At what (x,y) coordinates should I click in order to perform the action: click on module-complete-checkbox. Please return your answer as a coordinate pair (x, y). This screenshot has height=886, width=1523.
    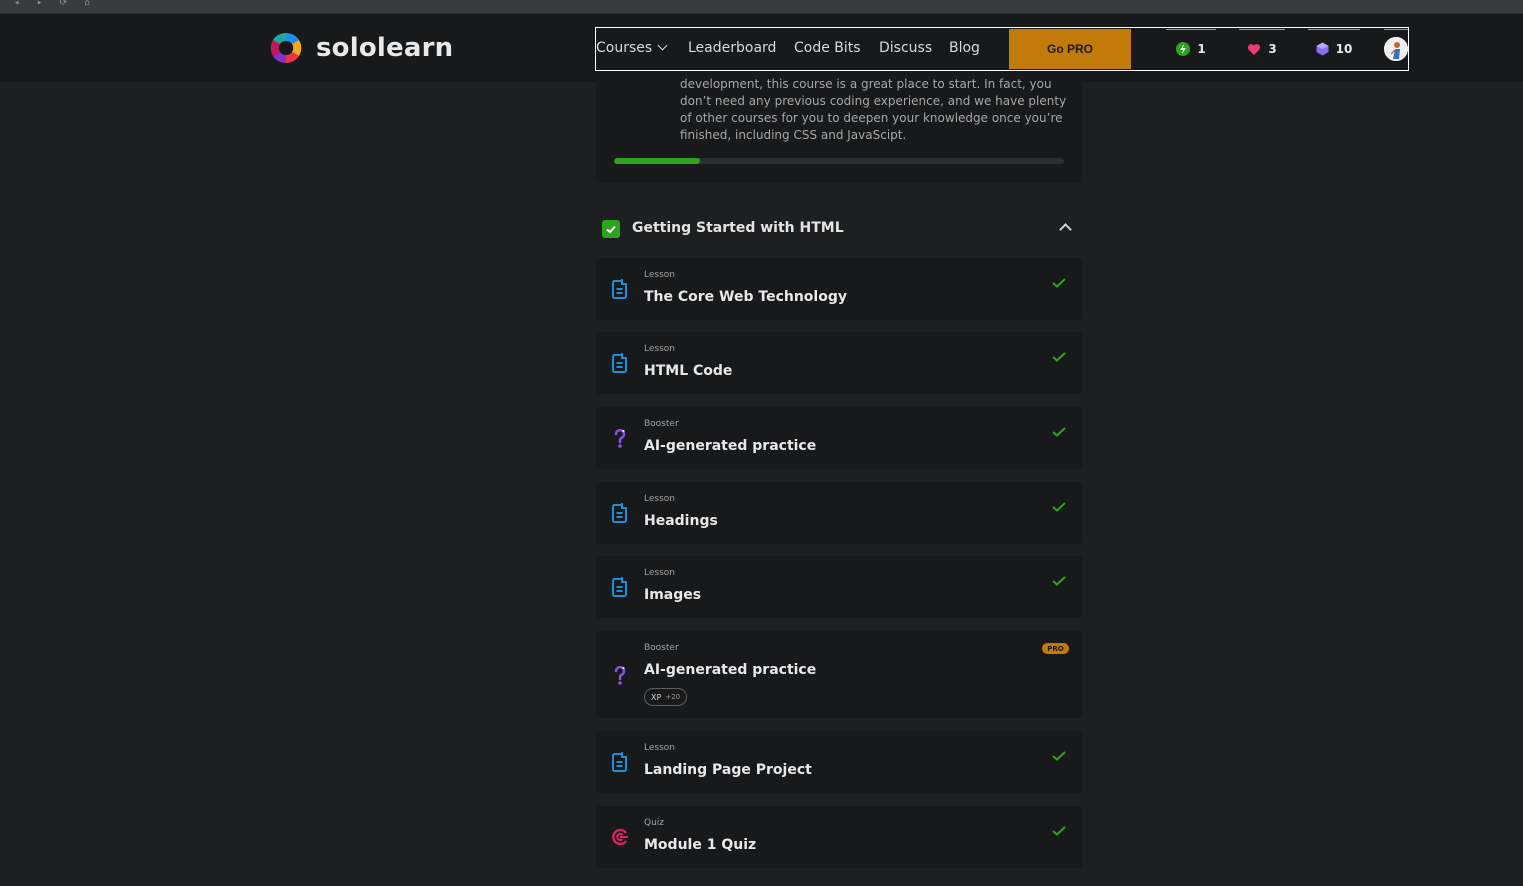
    Looking at the image, I should click on (611, 229).